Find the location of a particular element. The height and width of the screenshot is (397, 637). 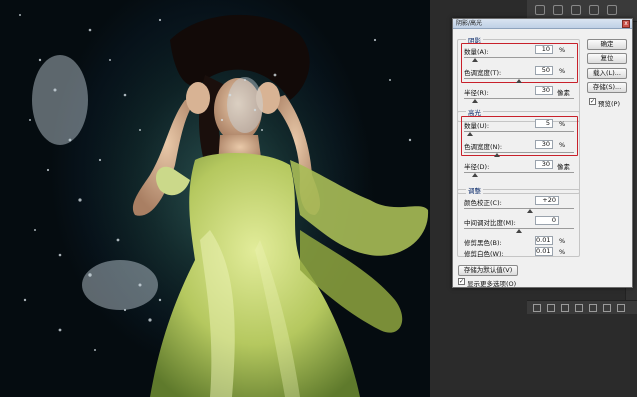

shadow-radius-unit: 像素 is located at coordinates (563, 93).